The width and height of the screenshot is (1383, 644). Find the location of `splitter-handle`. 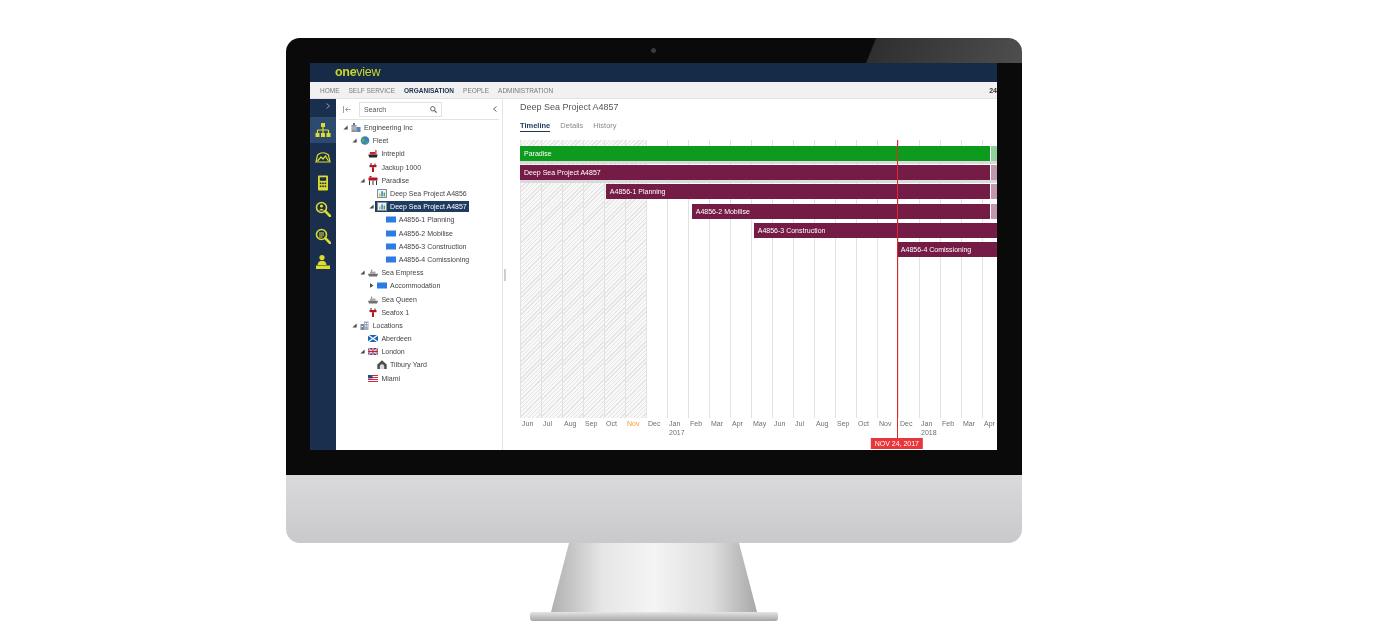

splitter-handle is located at coordinates (504, 274).